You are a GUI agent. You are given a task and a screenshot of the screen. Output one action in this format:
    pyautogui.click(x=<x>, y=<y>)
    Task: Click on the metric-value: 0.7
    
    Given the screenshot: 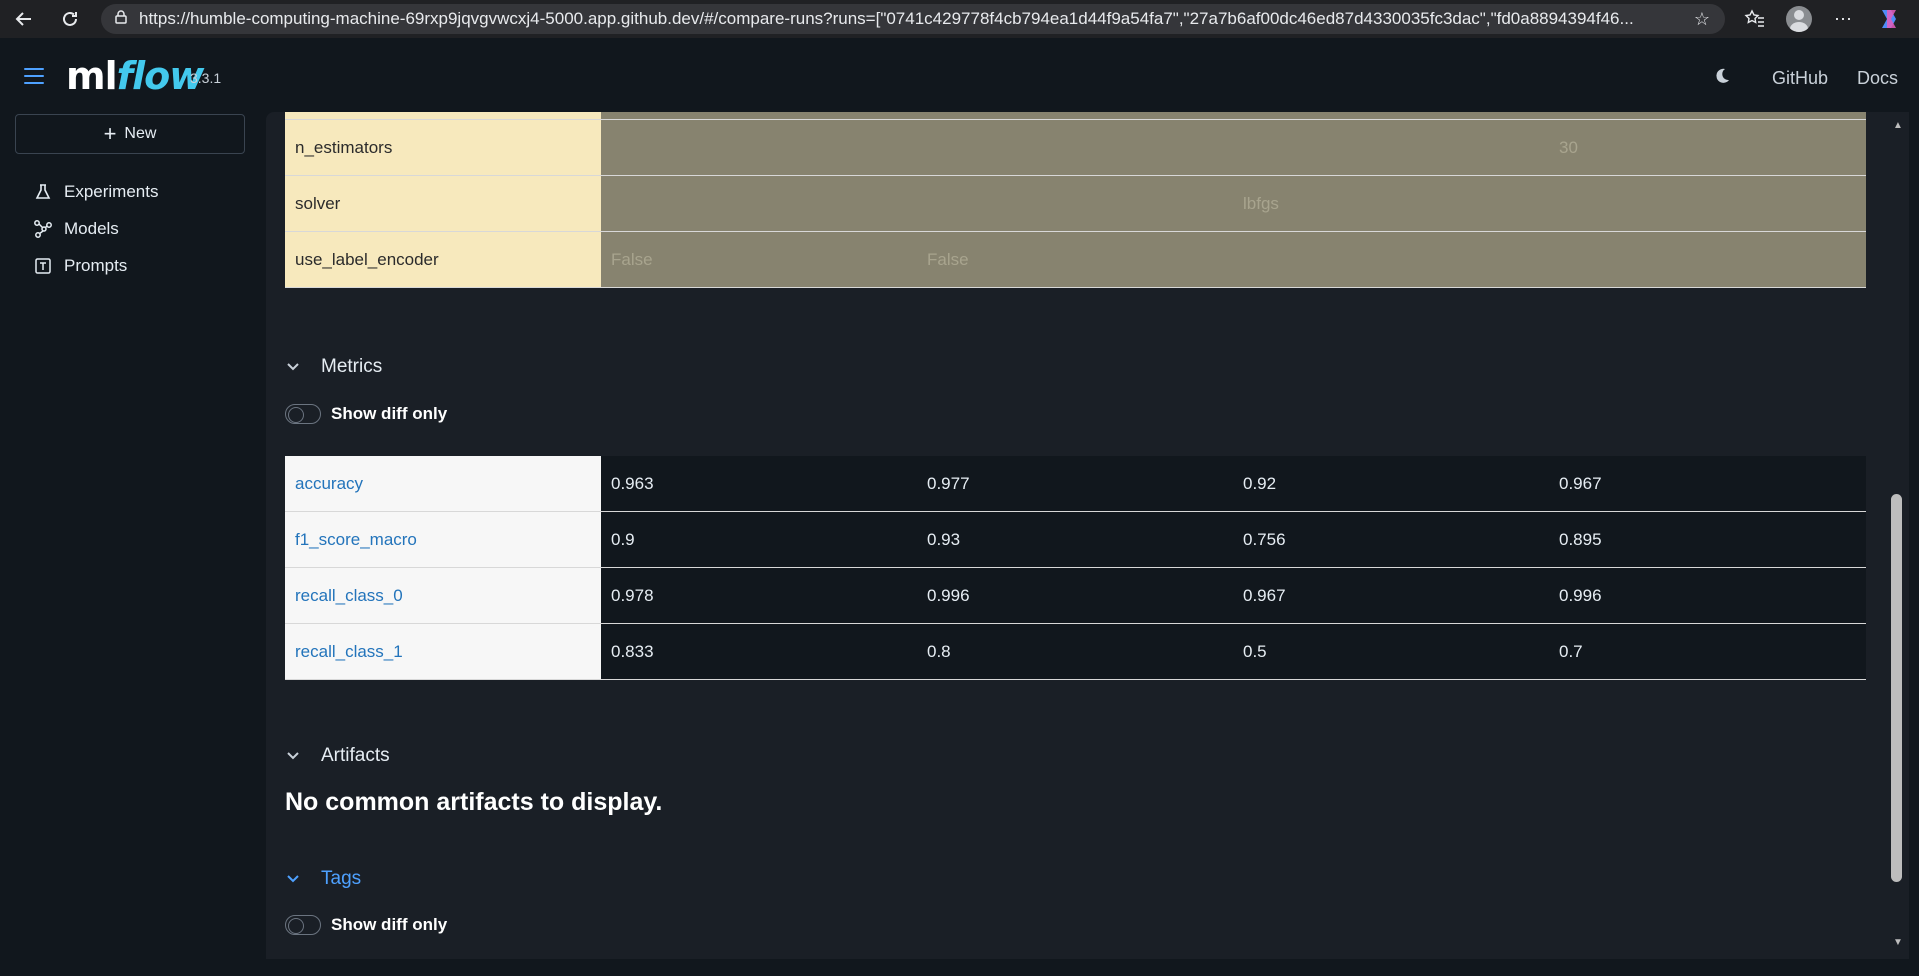 What is the action you would take?
    pyautogui.click(x=1571, y=651)
    